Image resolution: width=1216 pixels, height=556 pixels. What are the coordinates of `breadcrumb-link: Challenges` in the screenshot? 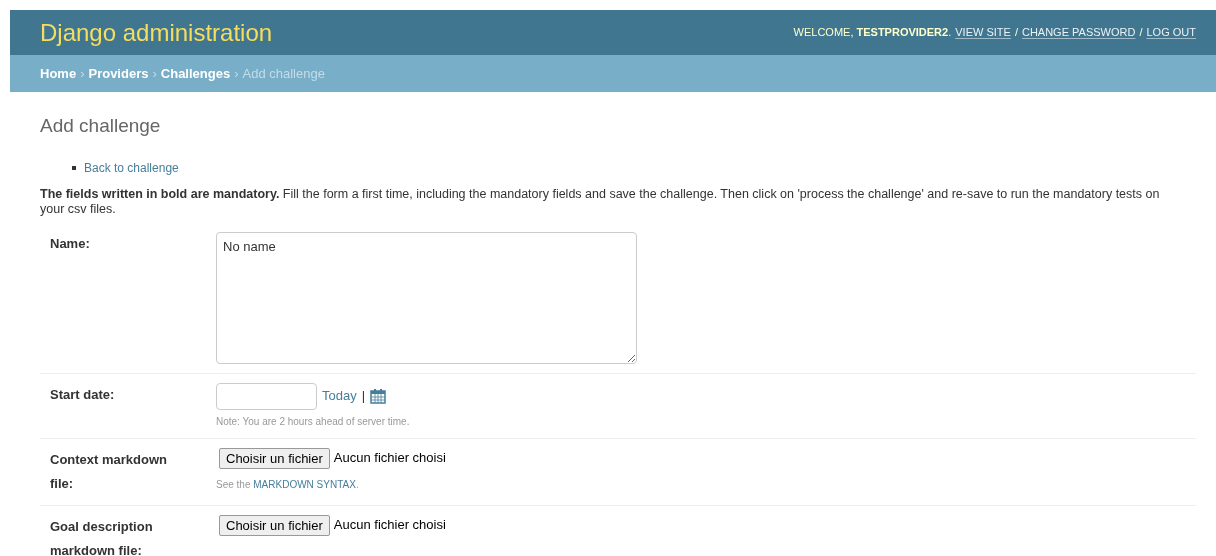 It's located at (195, 73).